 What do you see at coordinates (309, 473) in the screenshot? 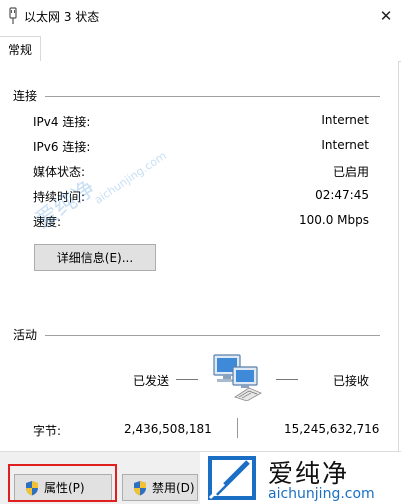
I see `brand-name: 爱纯净` at bounding box center [309, 473].